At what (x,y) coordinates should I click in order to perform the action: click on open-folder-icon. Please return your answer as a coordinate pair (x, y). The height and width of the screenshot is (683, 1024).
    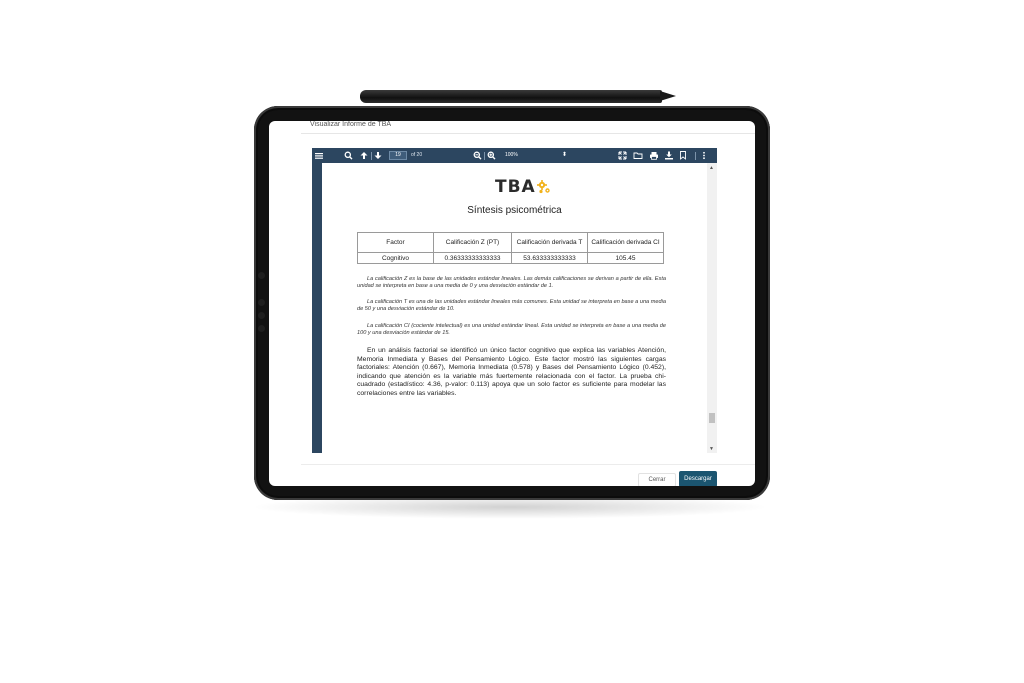
    Looking at the image, I should click on (638, 155).